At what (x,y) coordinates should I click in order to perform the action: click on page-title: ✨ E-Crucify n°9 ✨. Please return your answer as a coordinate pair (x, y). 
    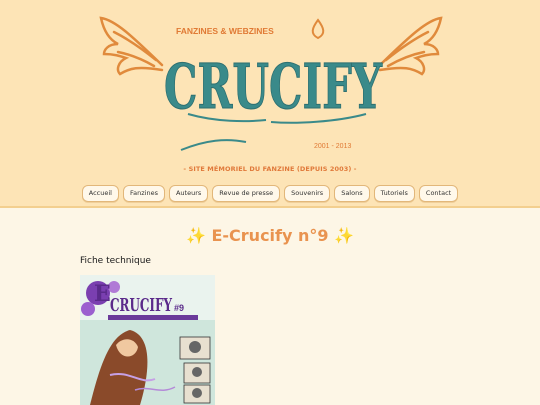
    Looking at the image, I should click on (270, 235).